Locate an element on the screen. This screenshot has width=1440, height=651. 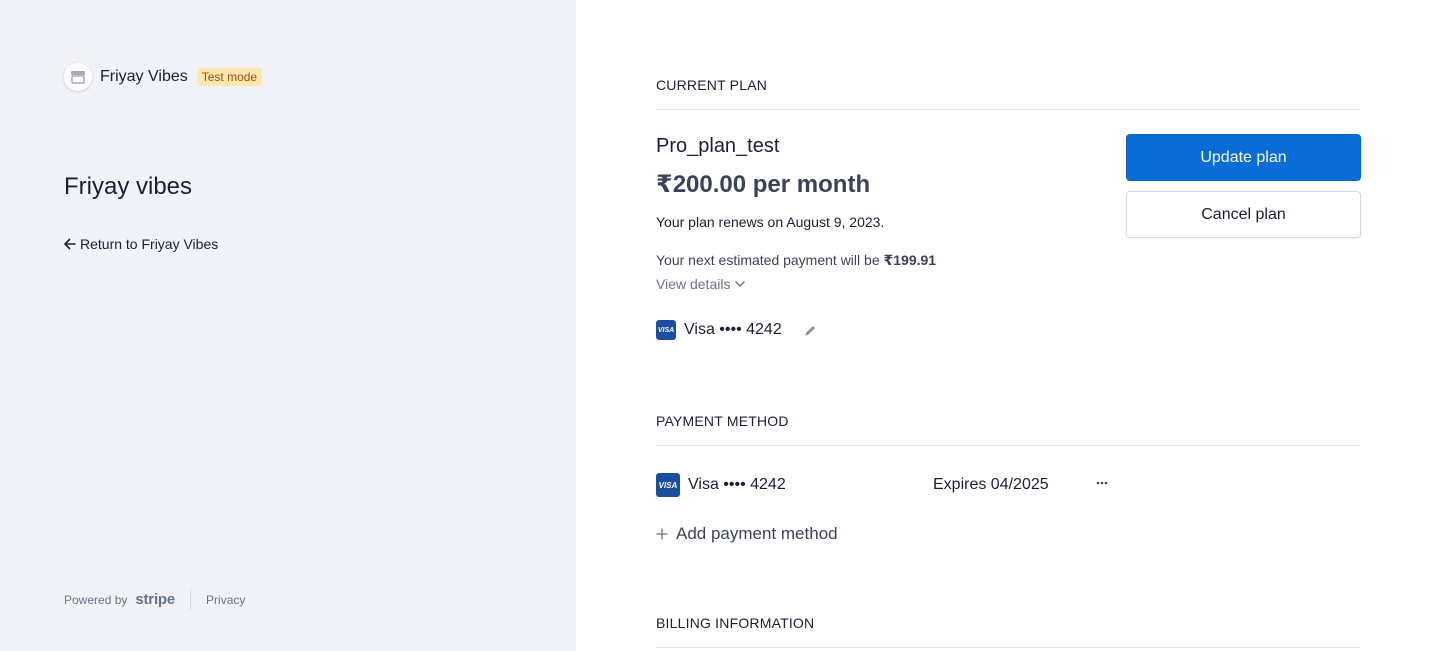
brand-name: Friyay Vibes is located at coordinates (144, 76).